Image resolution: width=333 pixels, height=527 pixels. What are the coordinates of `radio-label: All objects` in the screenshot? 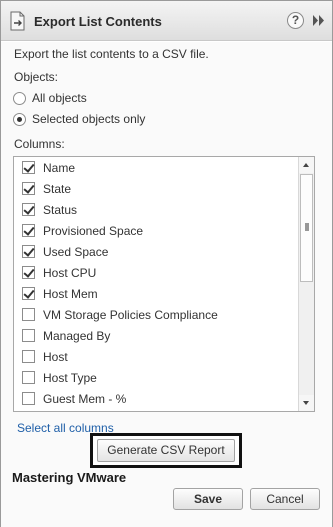 It's located at (59, 98).